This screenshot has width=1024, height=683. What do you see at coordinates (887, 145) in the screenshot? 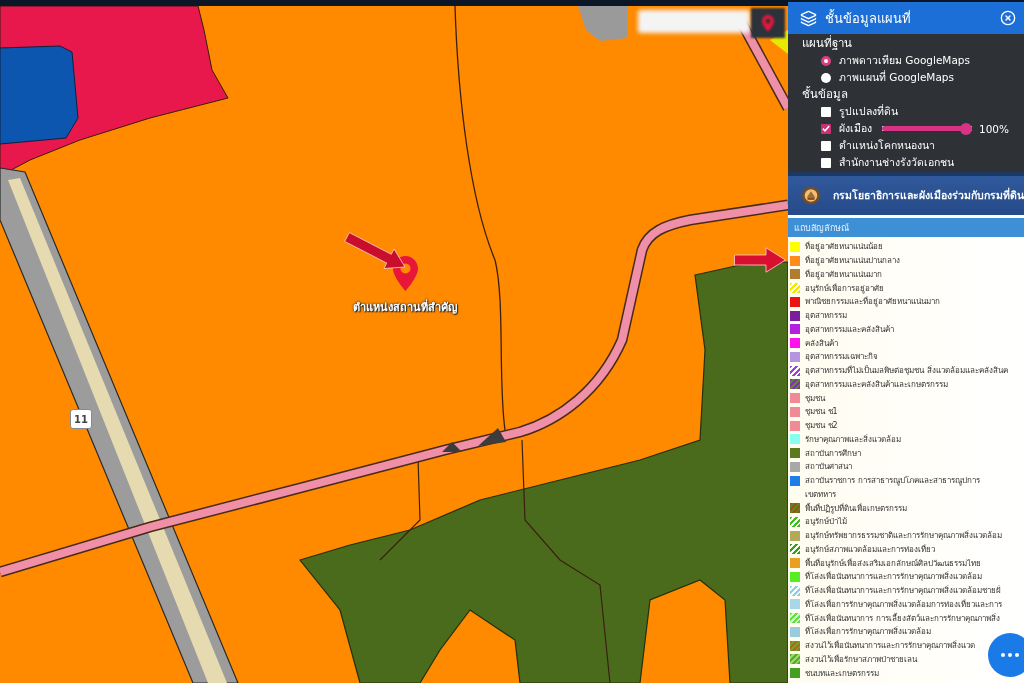
I see `layer-label: ตำแหน่งโคกหนองนา` at bounding box center [887, 145].